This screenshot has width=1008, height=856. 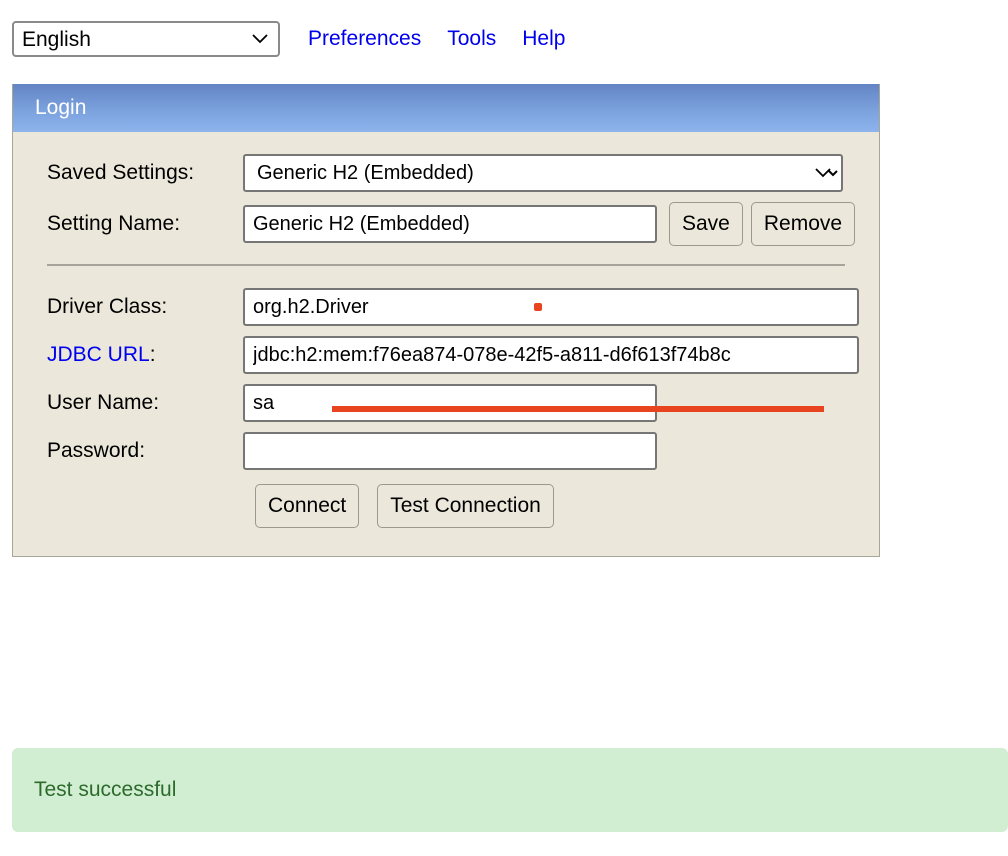 I want to click on nav-link-help: Help, so click(x=543, y=39).